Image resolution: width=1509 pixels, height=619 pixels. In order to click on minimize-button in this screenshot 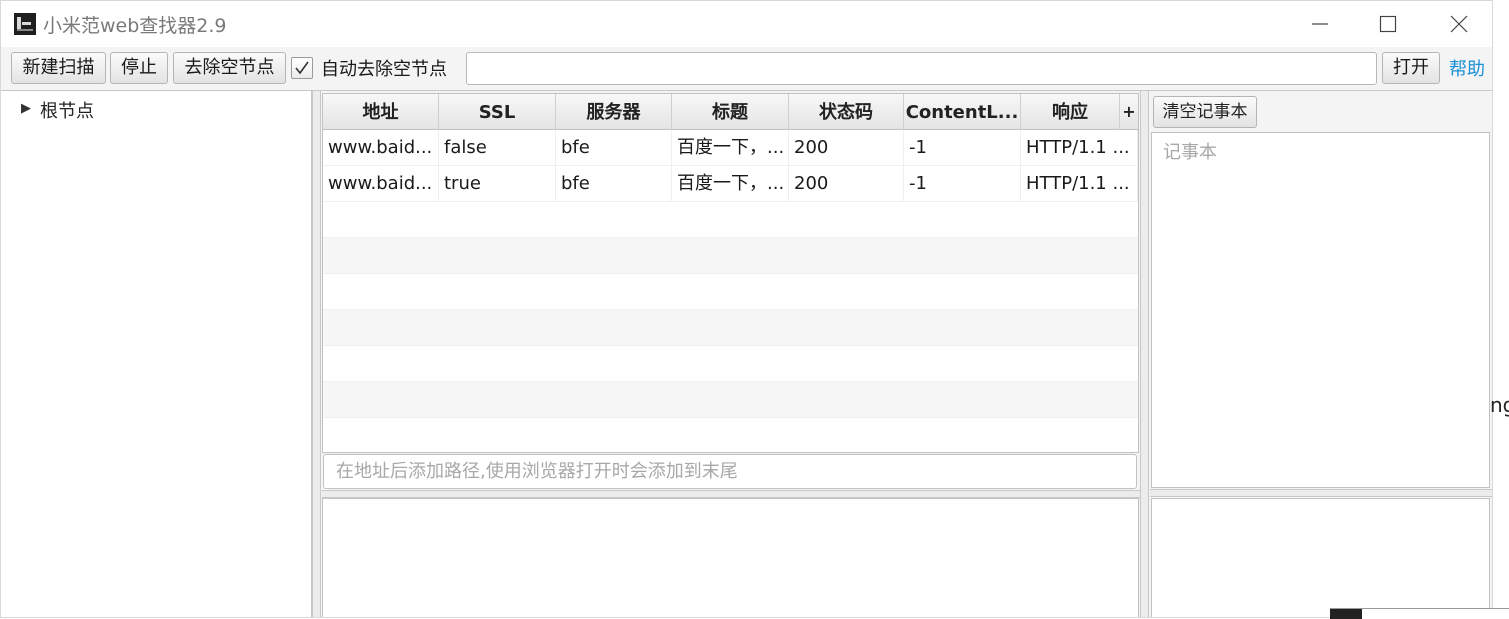, I will do `click(1320, 24)`.